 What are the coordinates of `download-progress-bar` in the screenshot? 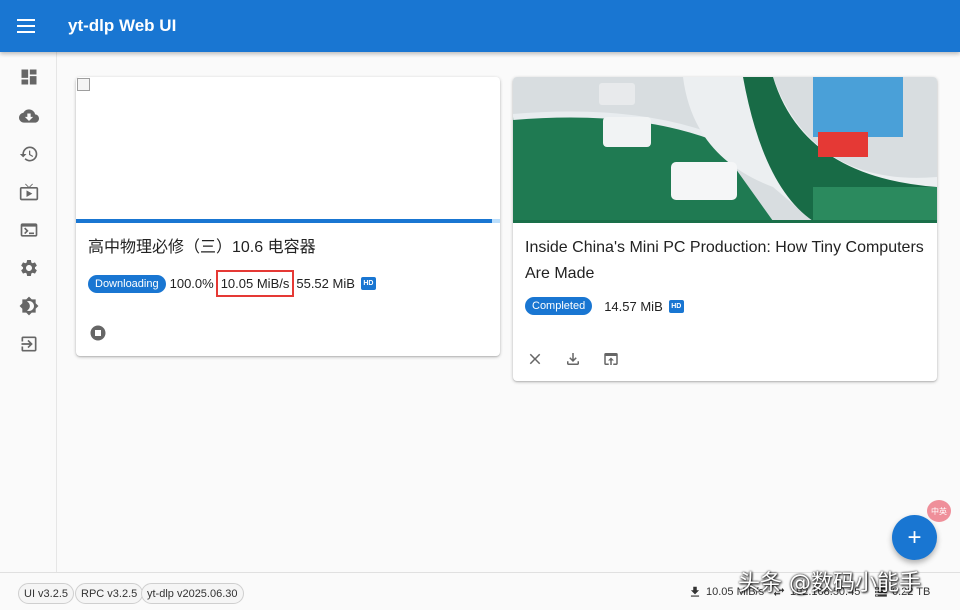 It's located at (288, 221).